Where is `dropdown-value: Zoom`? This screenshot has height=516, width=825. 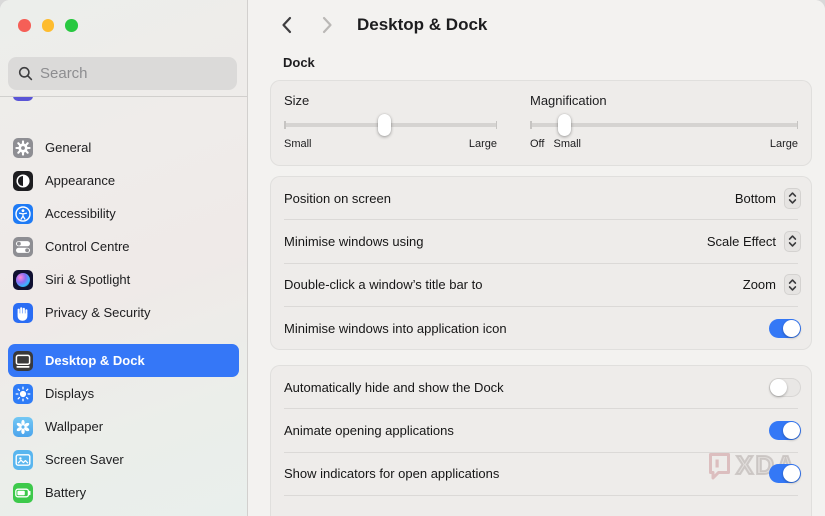 dropdown-value: Zoom is located at coordinates (759, 285).